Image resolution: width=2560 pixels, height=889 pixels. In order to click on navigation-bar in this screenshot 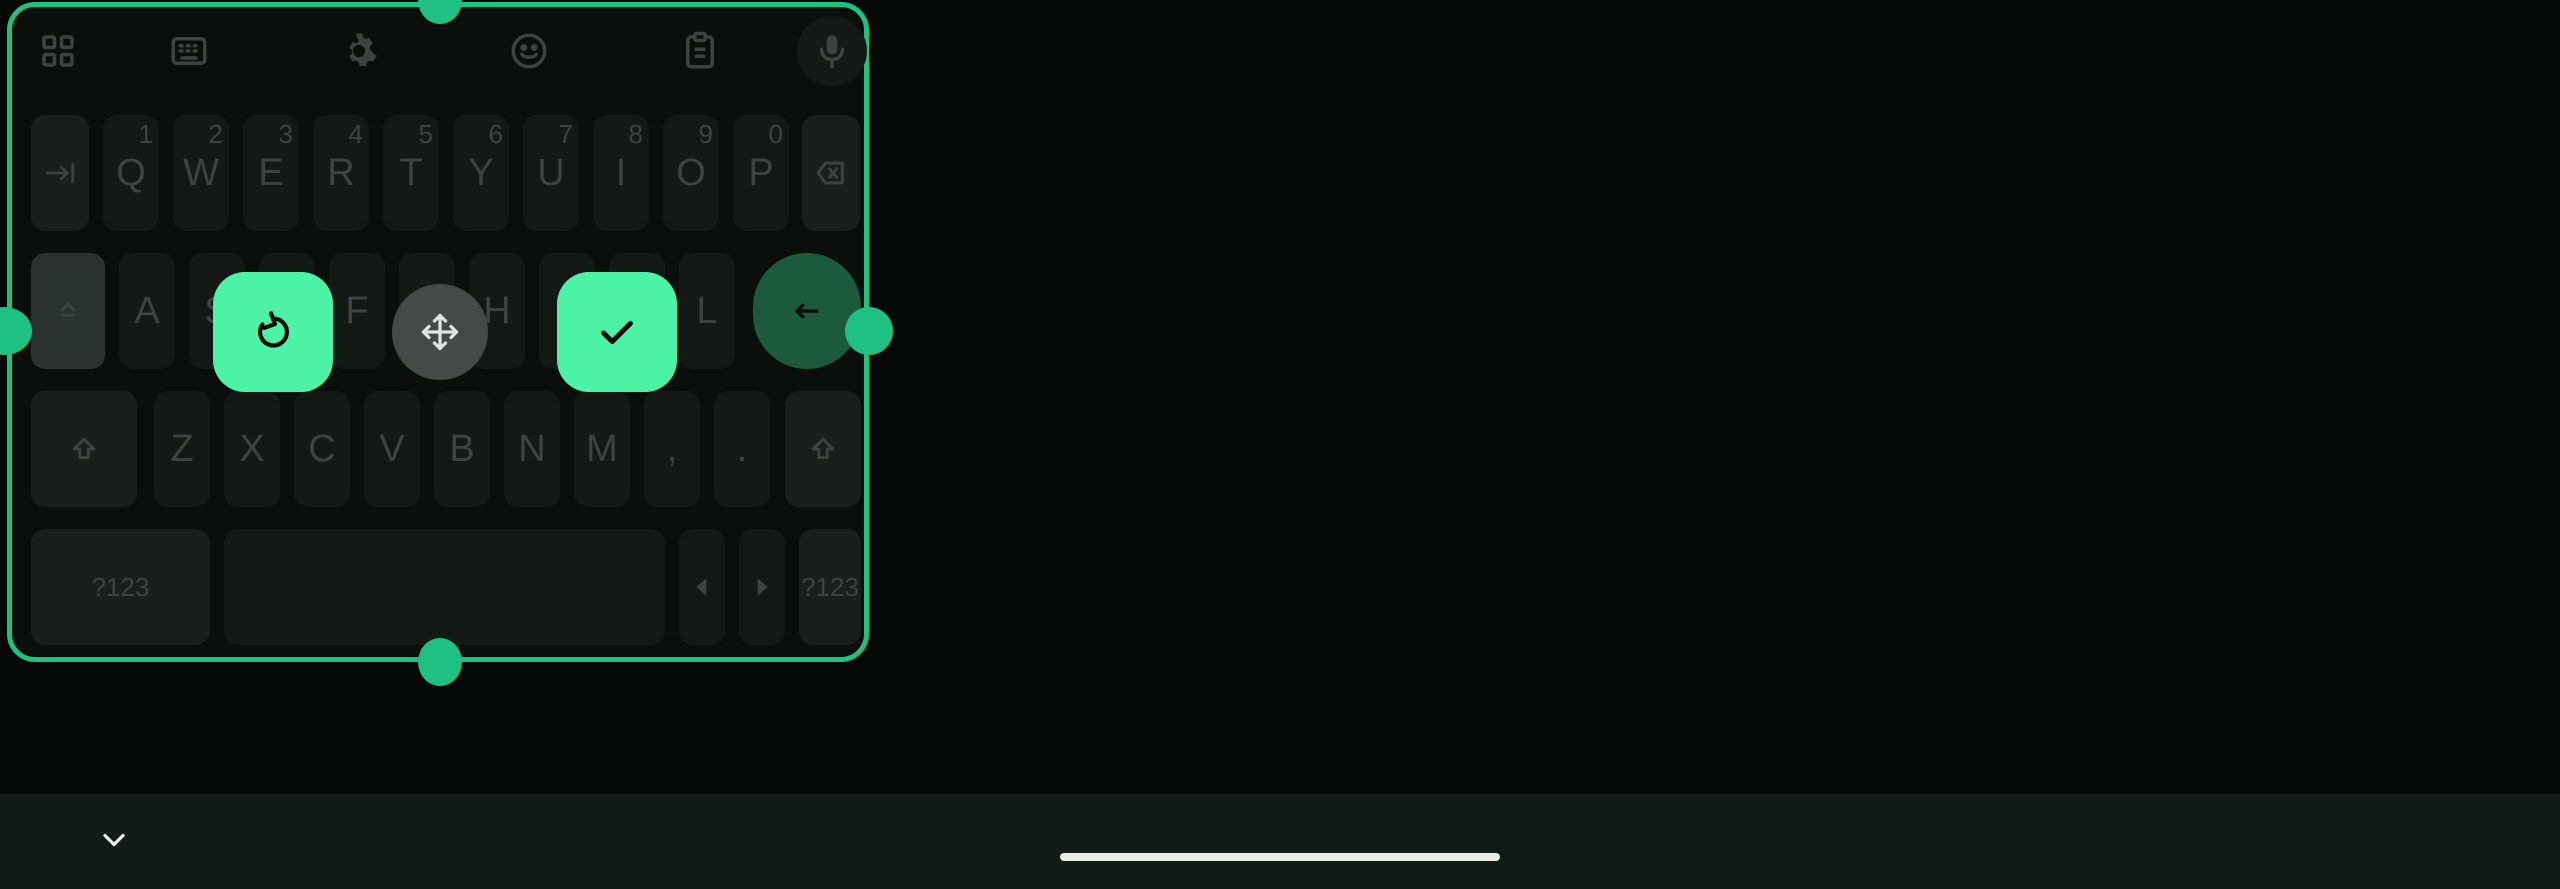, I will do `click(1280, 841)`.